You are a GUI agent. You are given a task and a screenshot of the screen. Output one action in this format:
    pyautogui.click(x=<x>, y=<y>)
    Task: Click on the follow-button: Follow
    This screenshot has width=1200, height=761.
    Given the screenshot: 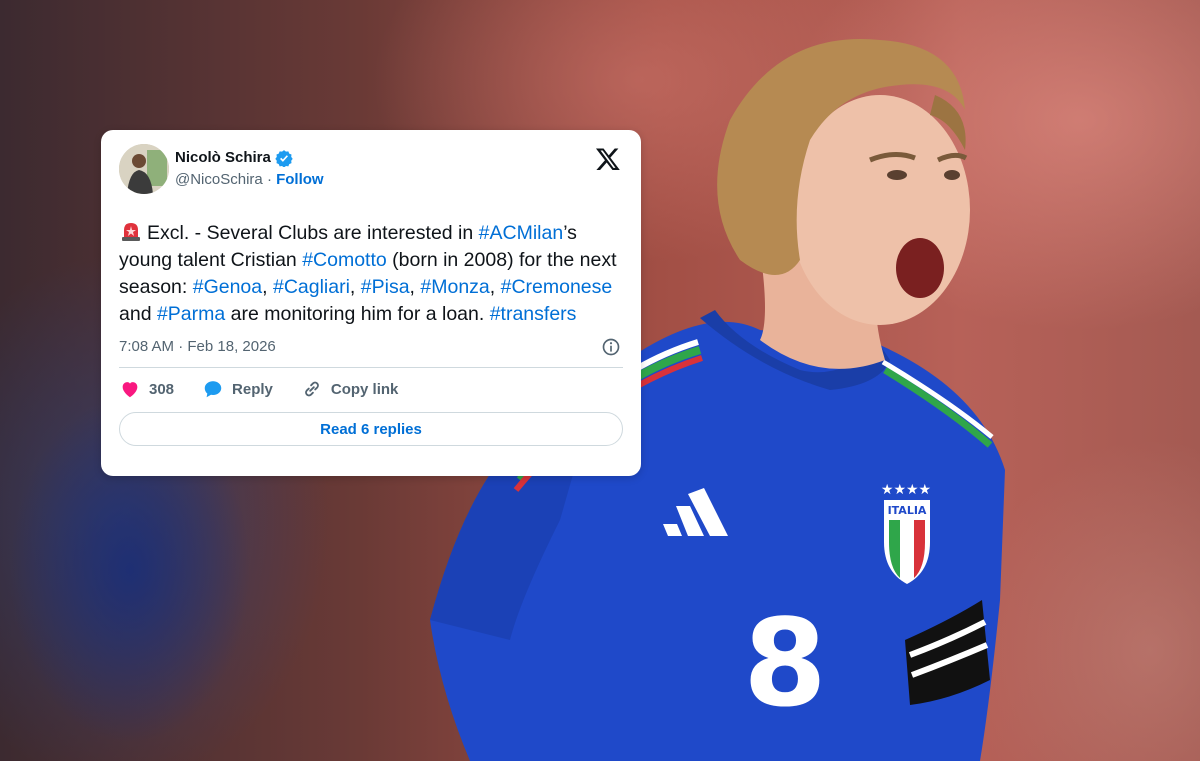 What is the action you would take?
    pyautogui.click(x=300, y=179)
    